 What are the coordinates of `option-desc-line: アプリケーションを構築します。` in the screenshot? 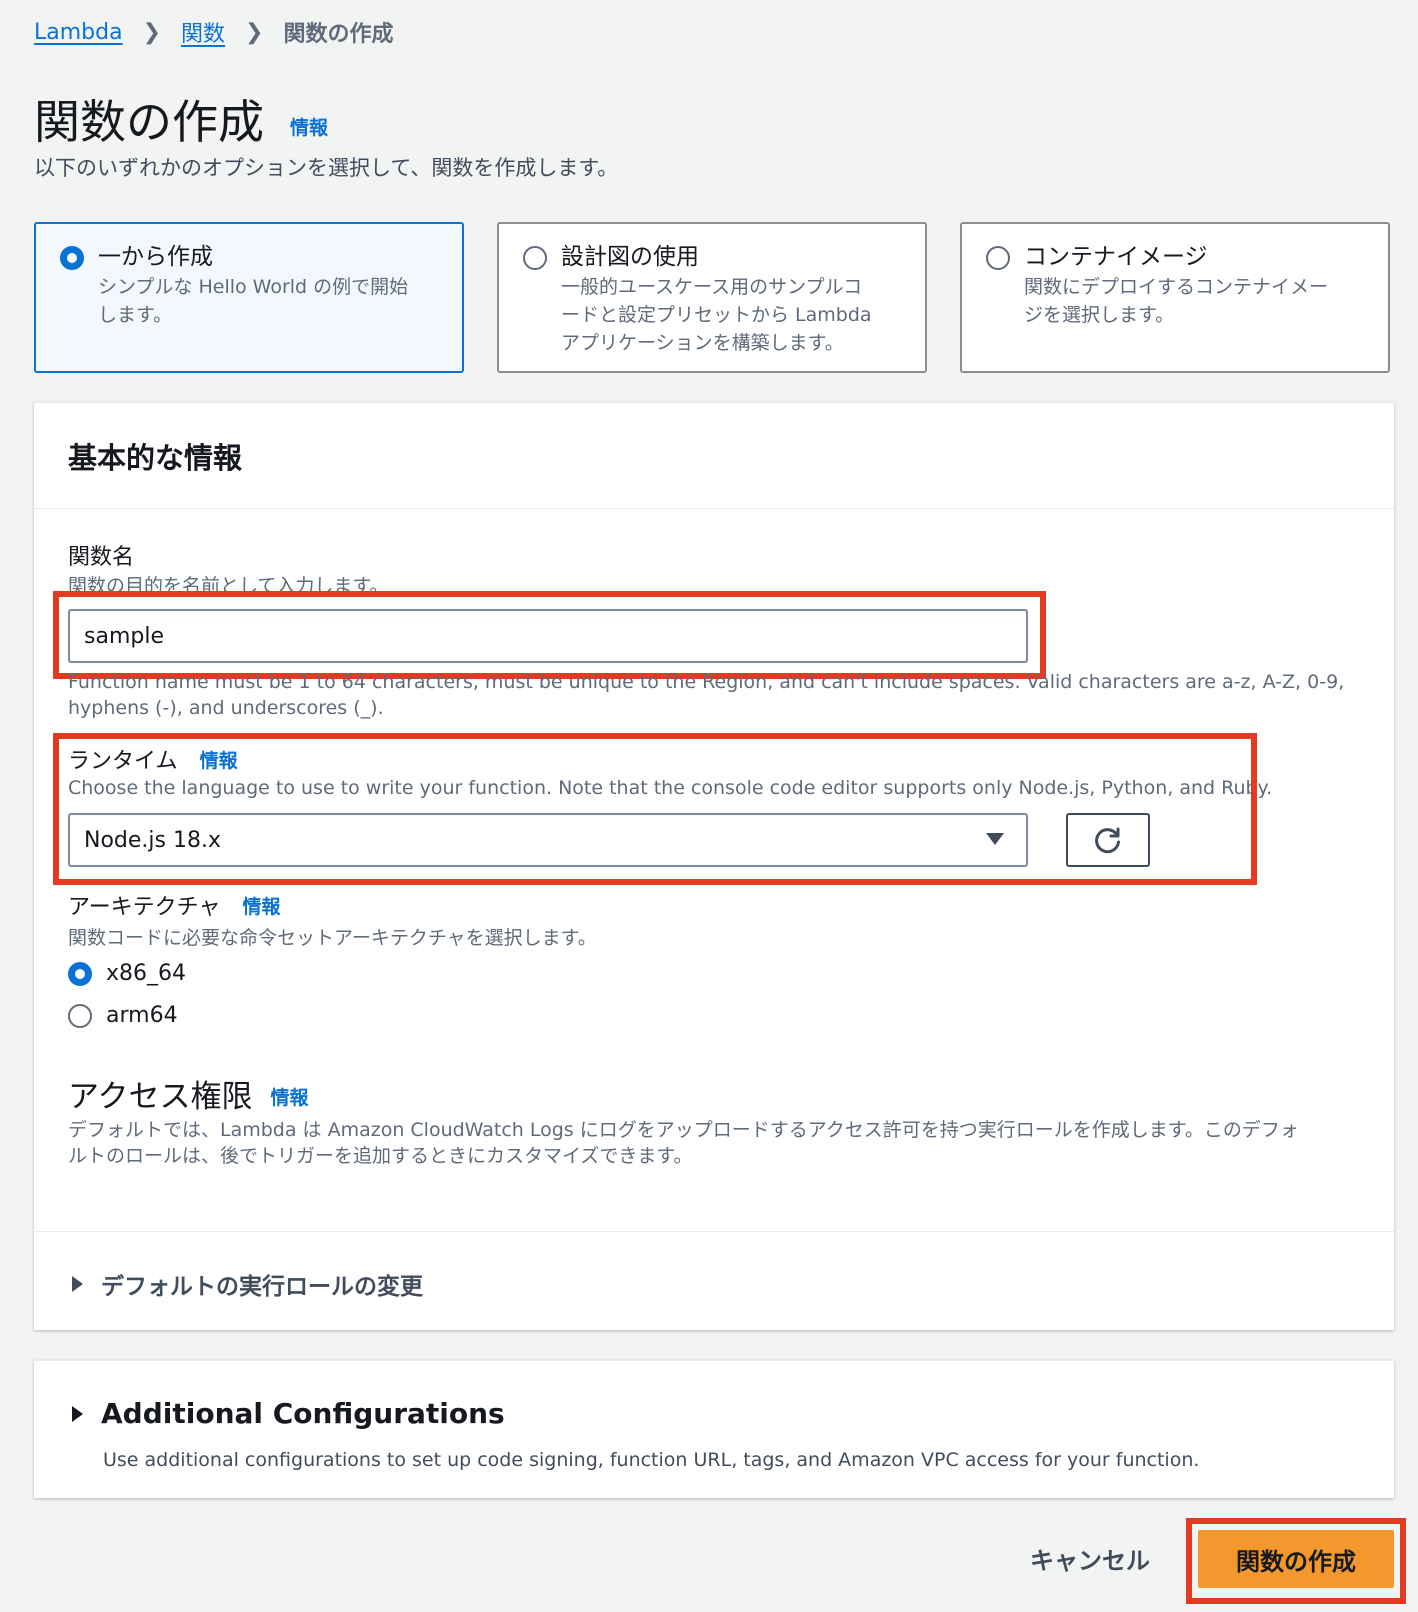 It's located at (702, 343).